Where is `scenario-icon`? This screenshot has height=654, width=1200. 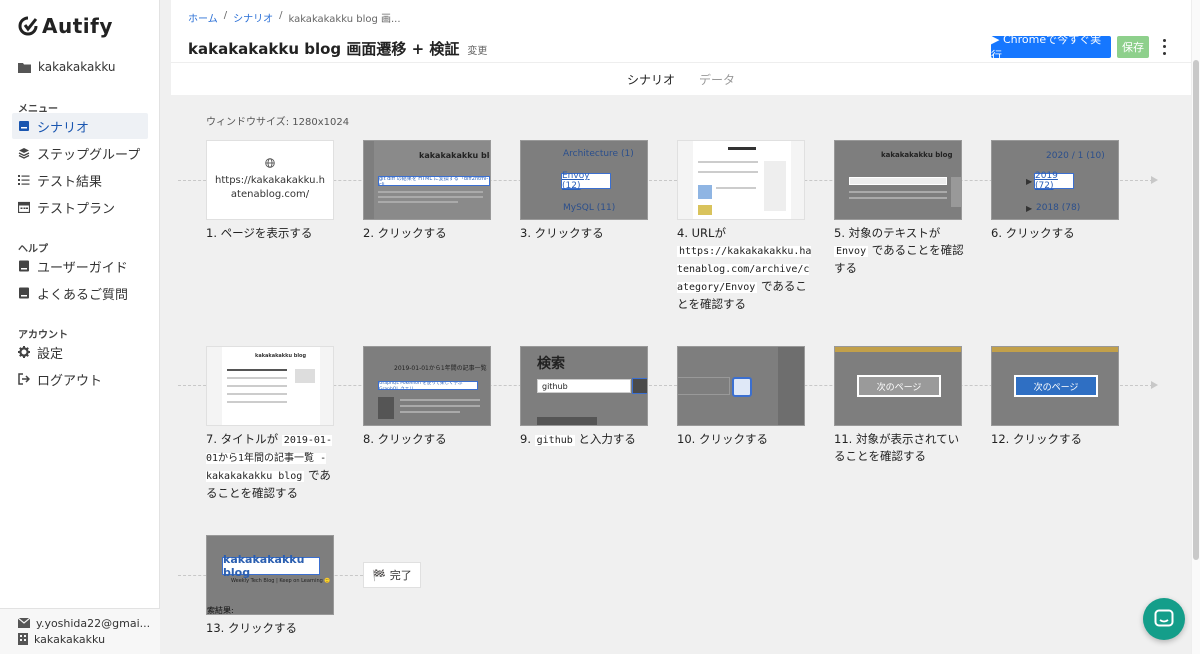
scenario-icon is located at coordinates (24, 126).